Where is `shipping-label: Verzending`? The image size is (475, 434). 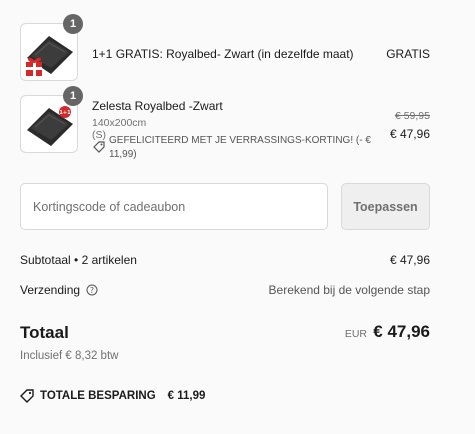
shipping-label: Verzending is located at coordinates (50, 290).